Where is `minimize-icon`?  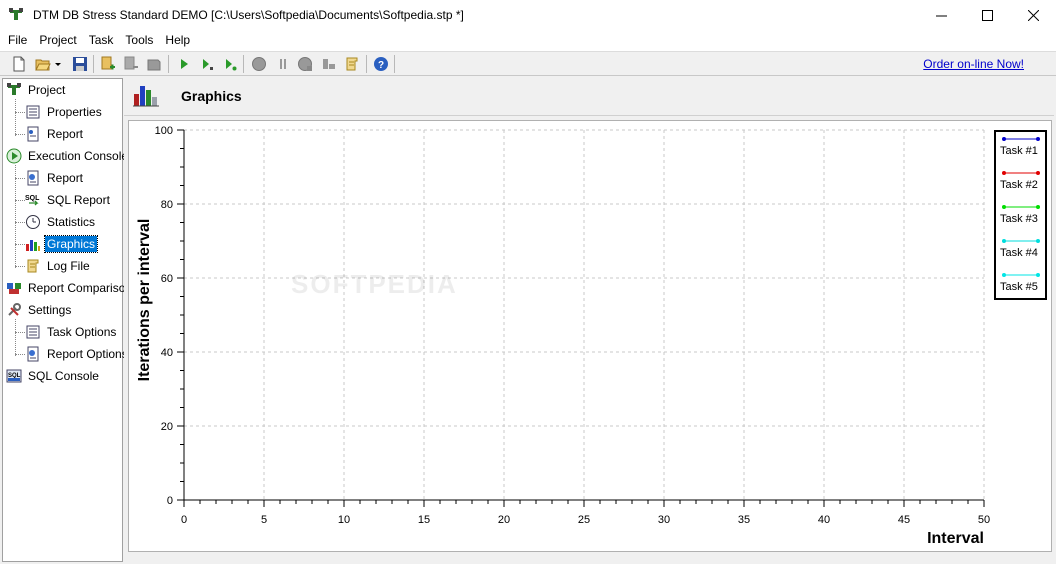
minimize-icon is located at coordinates (941, 16).